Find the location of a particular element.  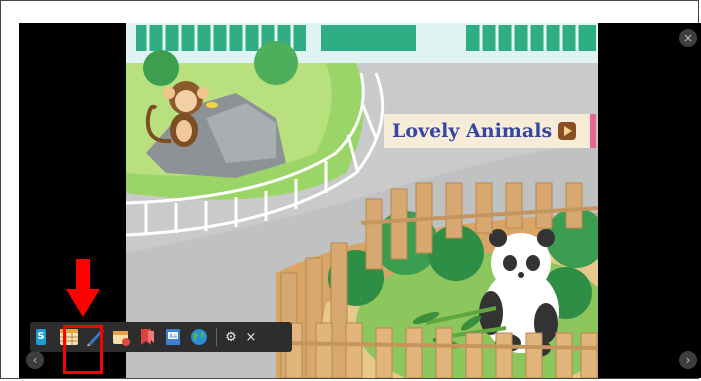

svg-text: Aa is located at coordinates (173, 336).